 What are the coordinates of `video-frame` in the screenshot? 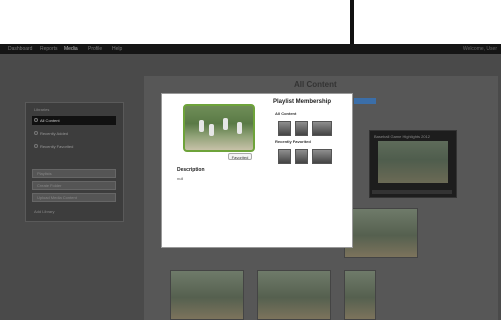 It's located at (413, 162).